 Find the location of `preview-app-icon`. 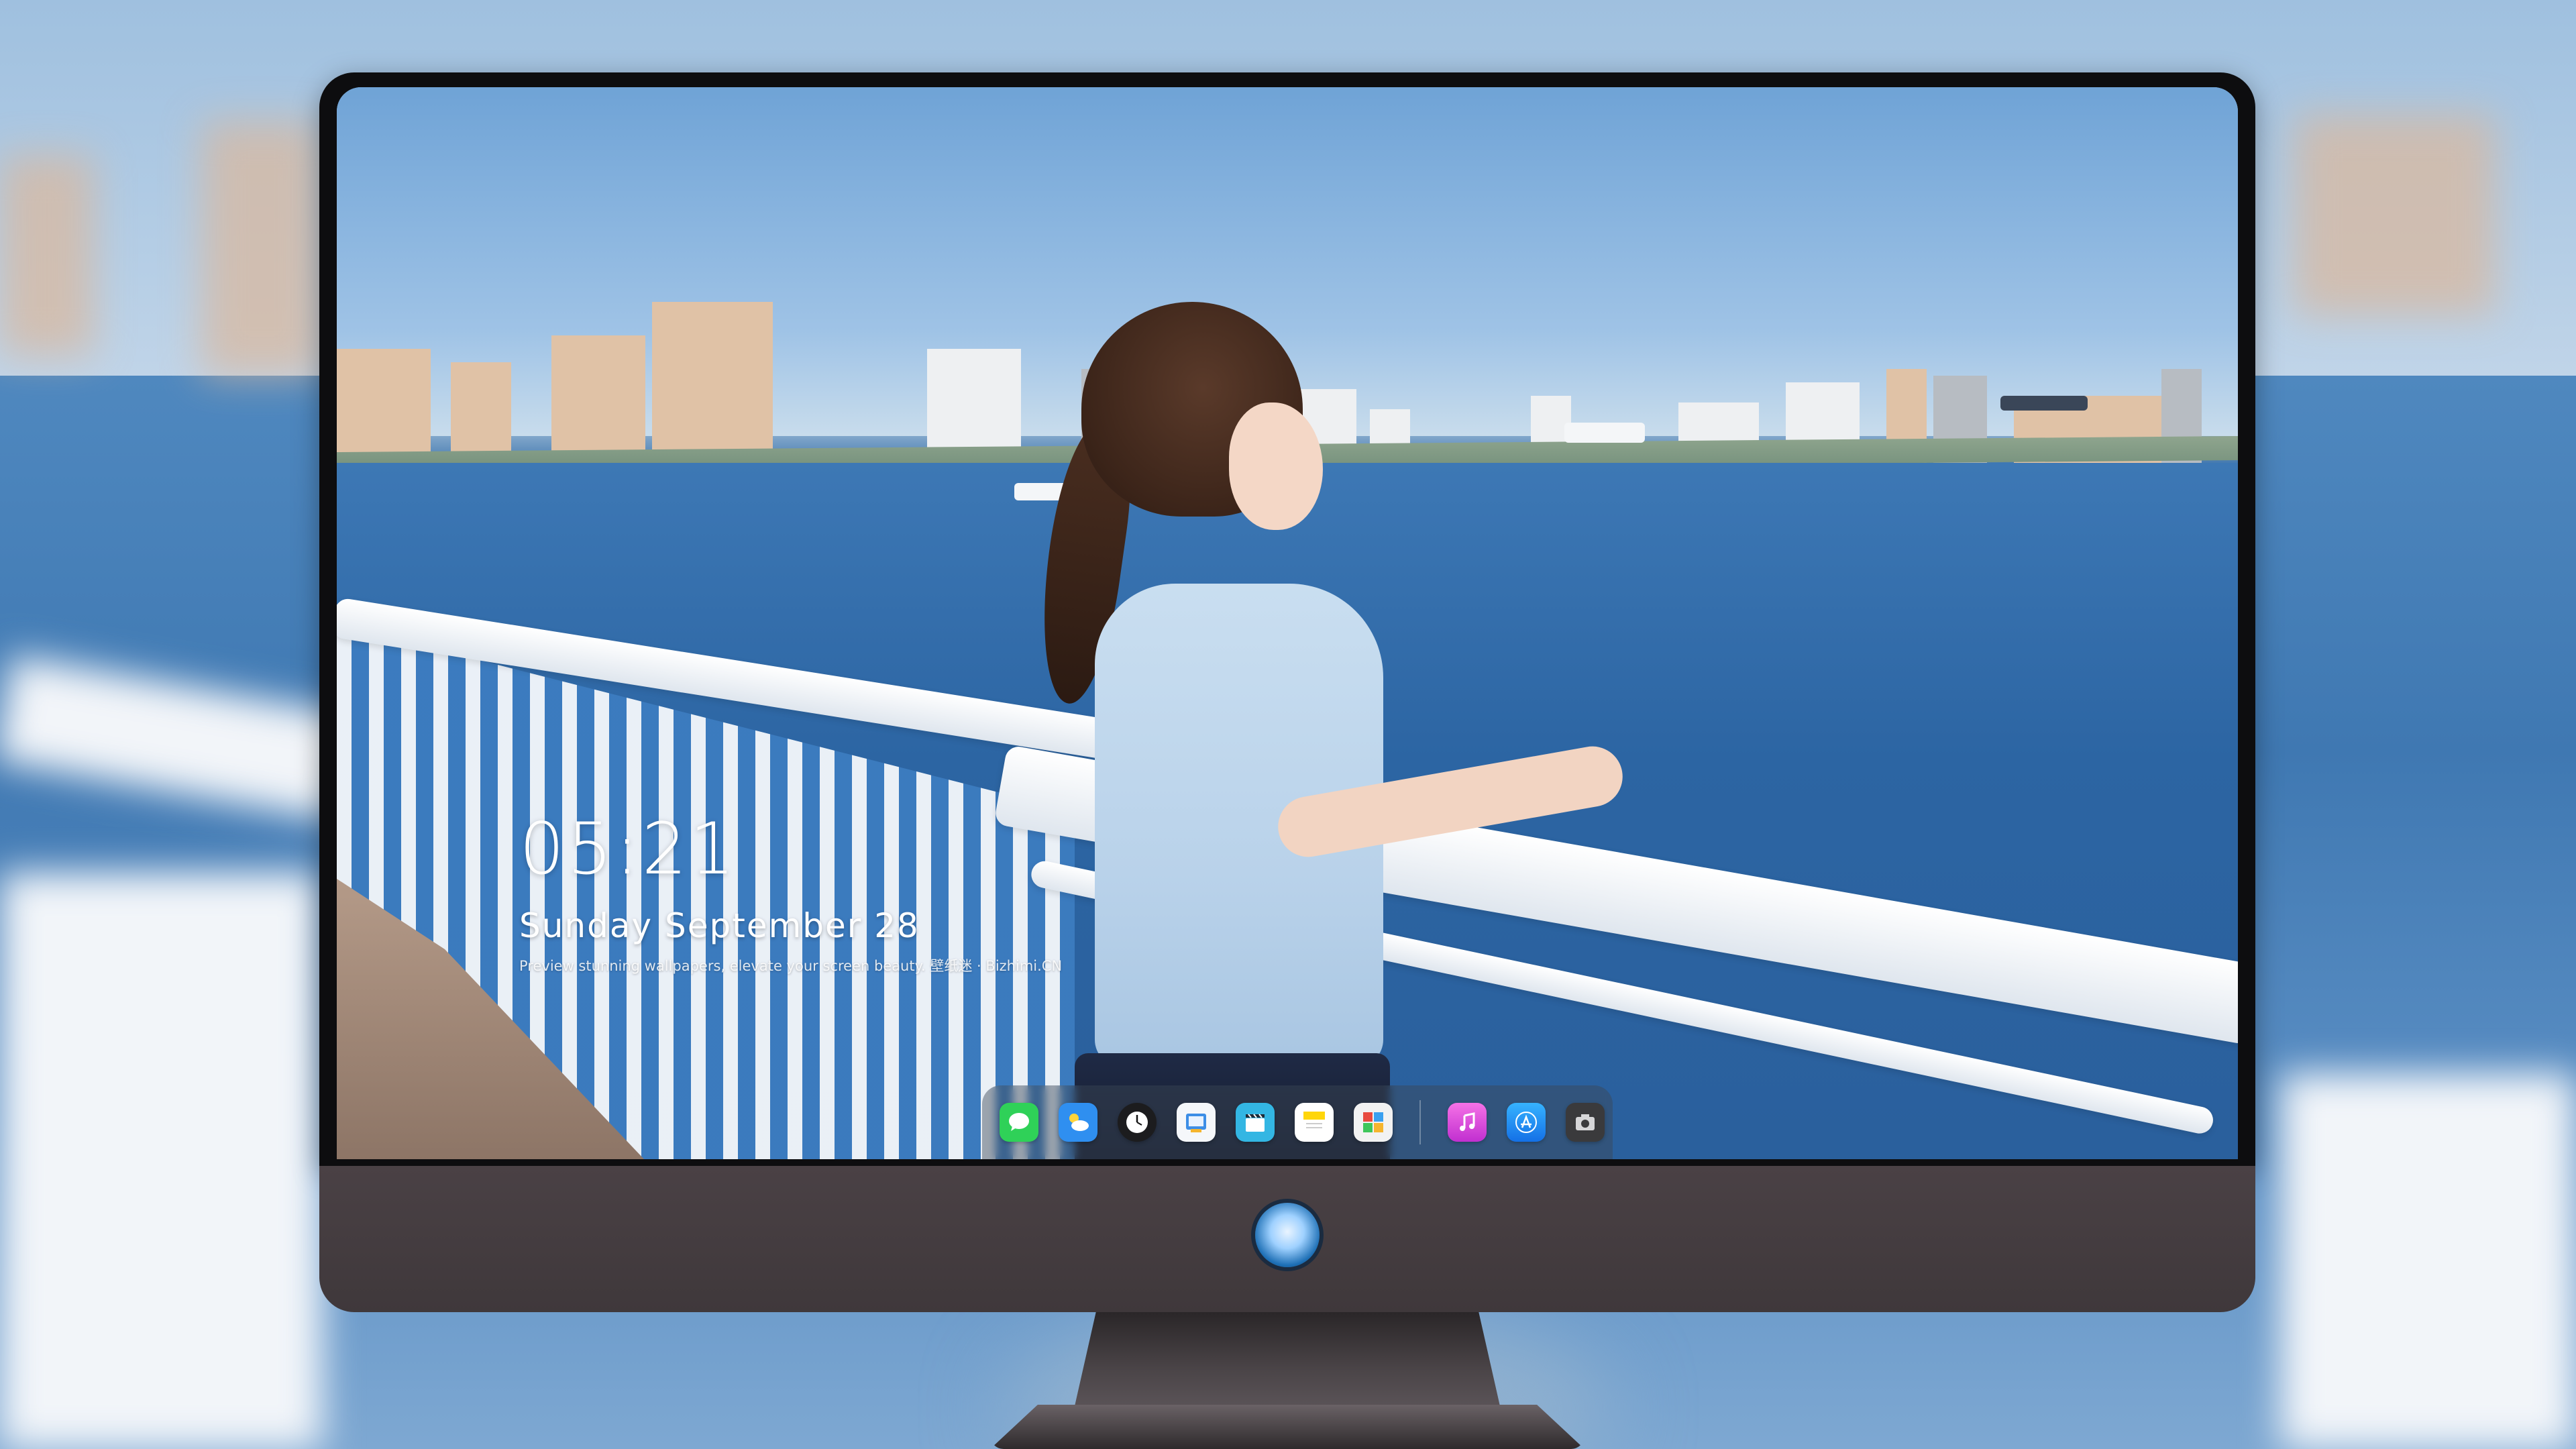

preview-app-icon is located at coordinates (1196, 1122).